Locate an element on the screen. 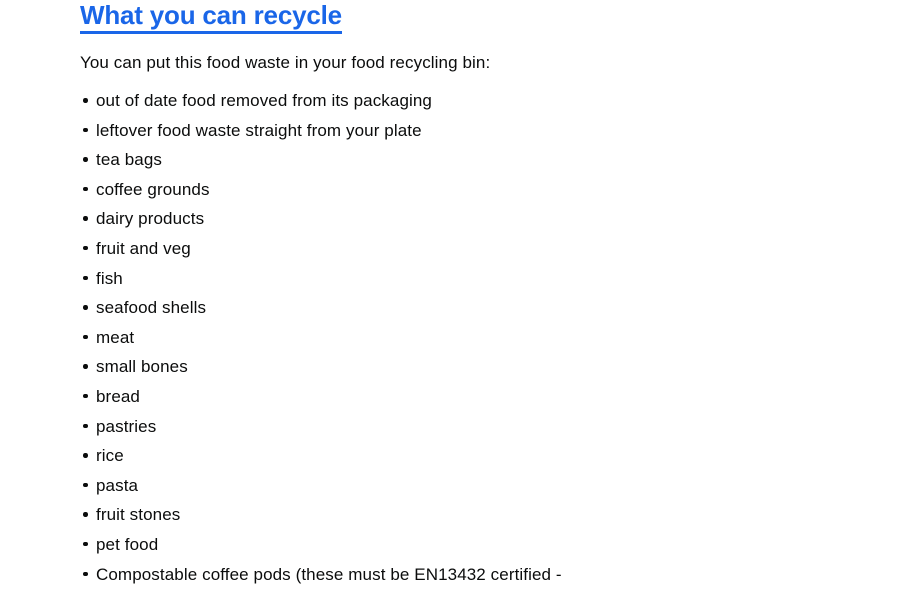 The image size is (900, 600). list-item: pet food is located at coordinates (460, 544).